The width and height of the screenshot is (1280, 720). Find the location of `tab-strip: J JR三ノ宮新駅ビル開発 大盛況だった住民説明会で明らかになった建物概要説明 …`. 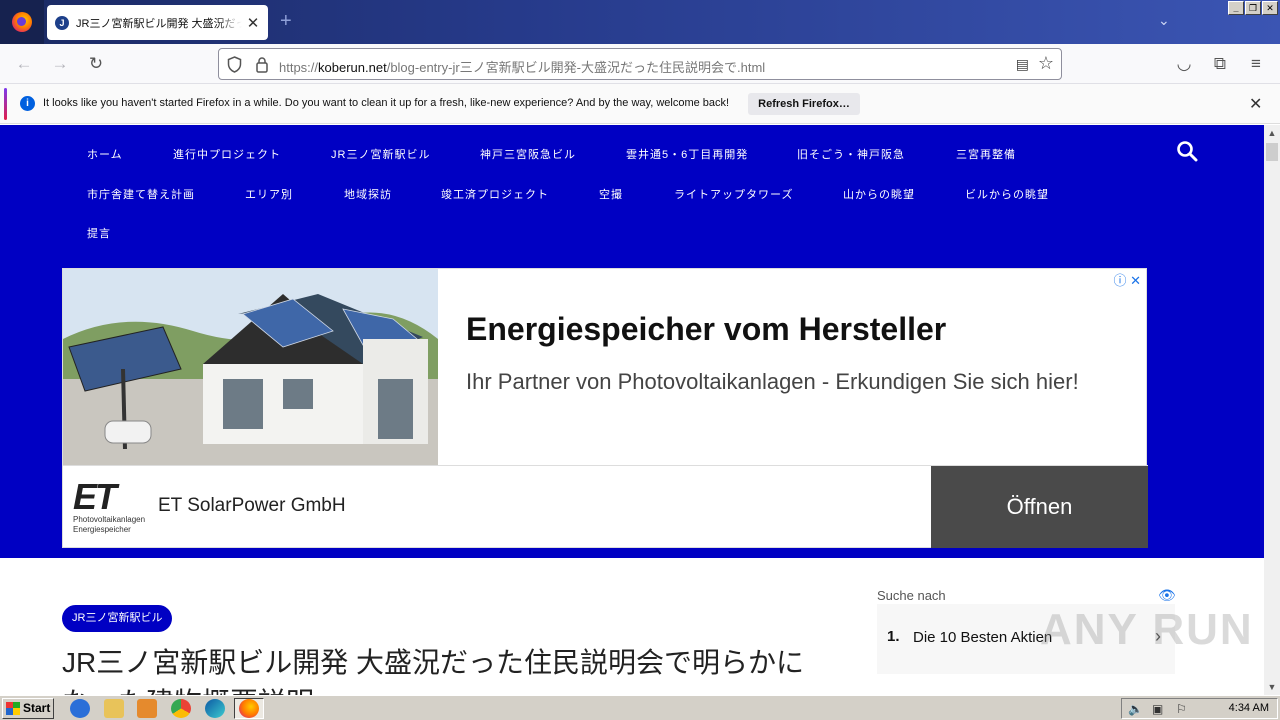

tab-strip: J JR三ノ宮新駅ビル開発 大盛況だった住民説明会で明らかになった建物概要説明 … is located at coordinates (640, 22).